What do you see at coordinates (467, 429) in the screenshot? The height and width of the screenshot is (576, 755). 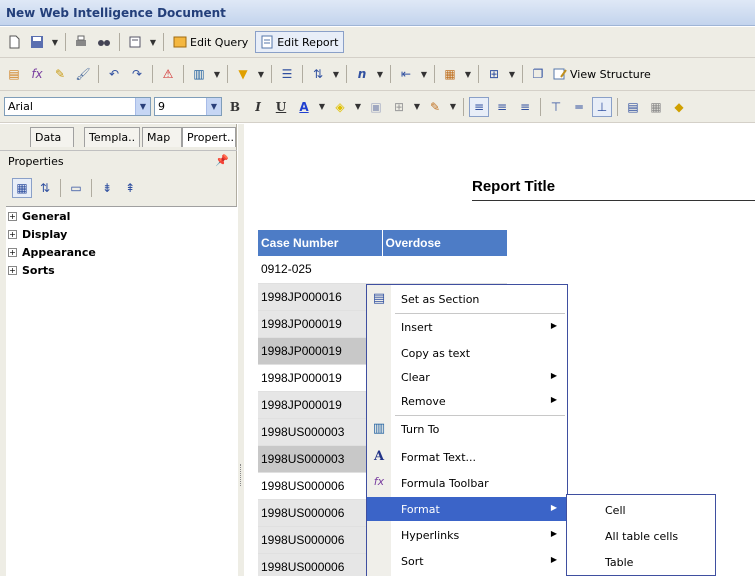 I see `menu-item-turn-to: ▥ Turn To` at bounding box center [467, 429].